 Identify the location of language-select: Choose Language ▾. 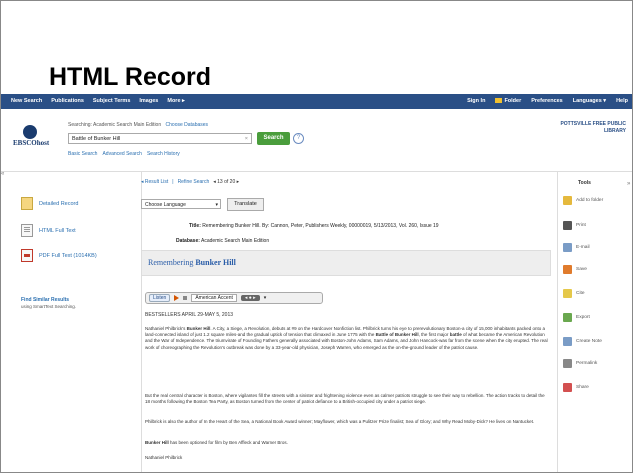
(181, 204).